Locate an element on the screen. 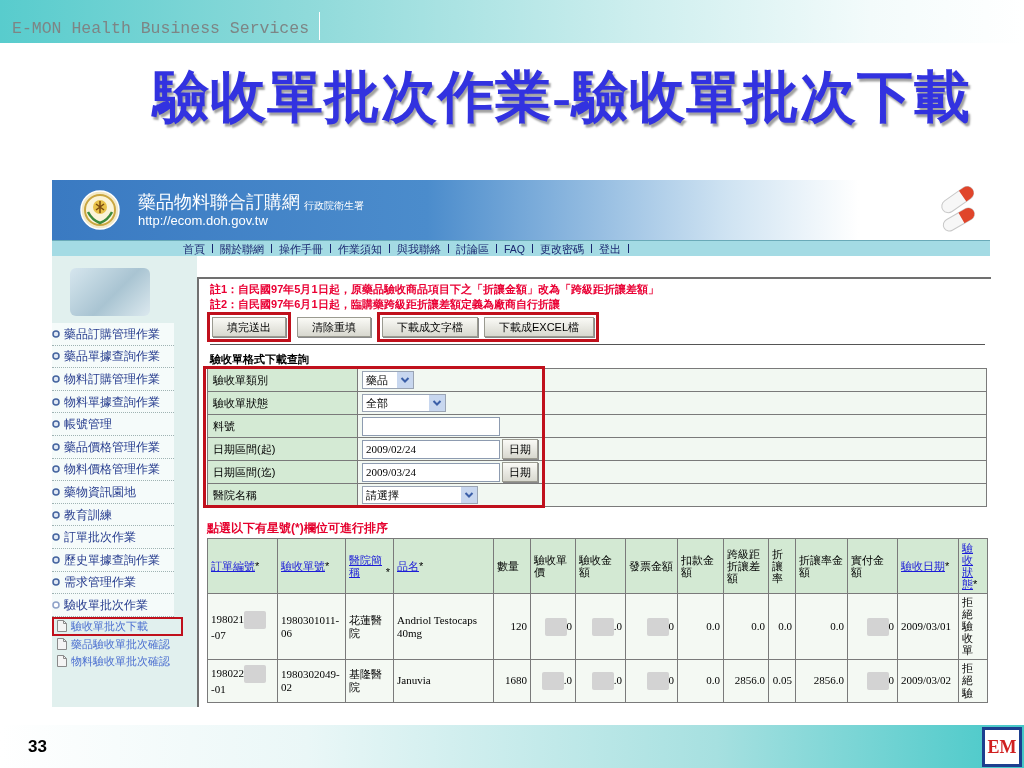  sidebar-item: 帳號管理 is located at coordinates (113, 424).